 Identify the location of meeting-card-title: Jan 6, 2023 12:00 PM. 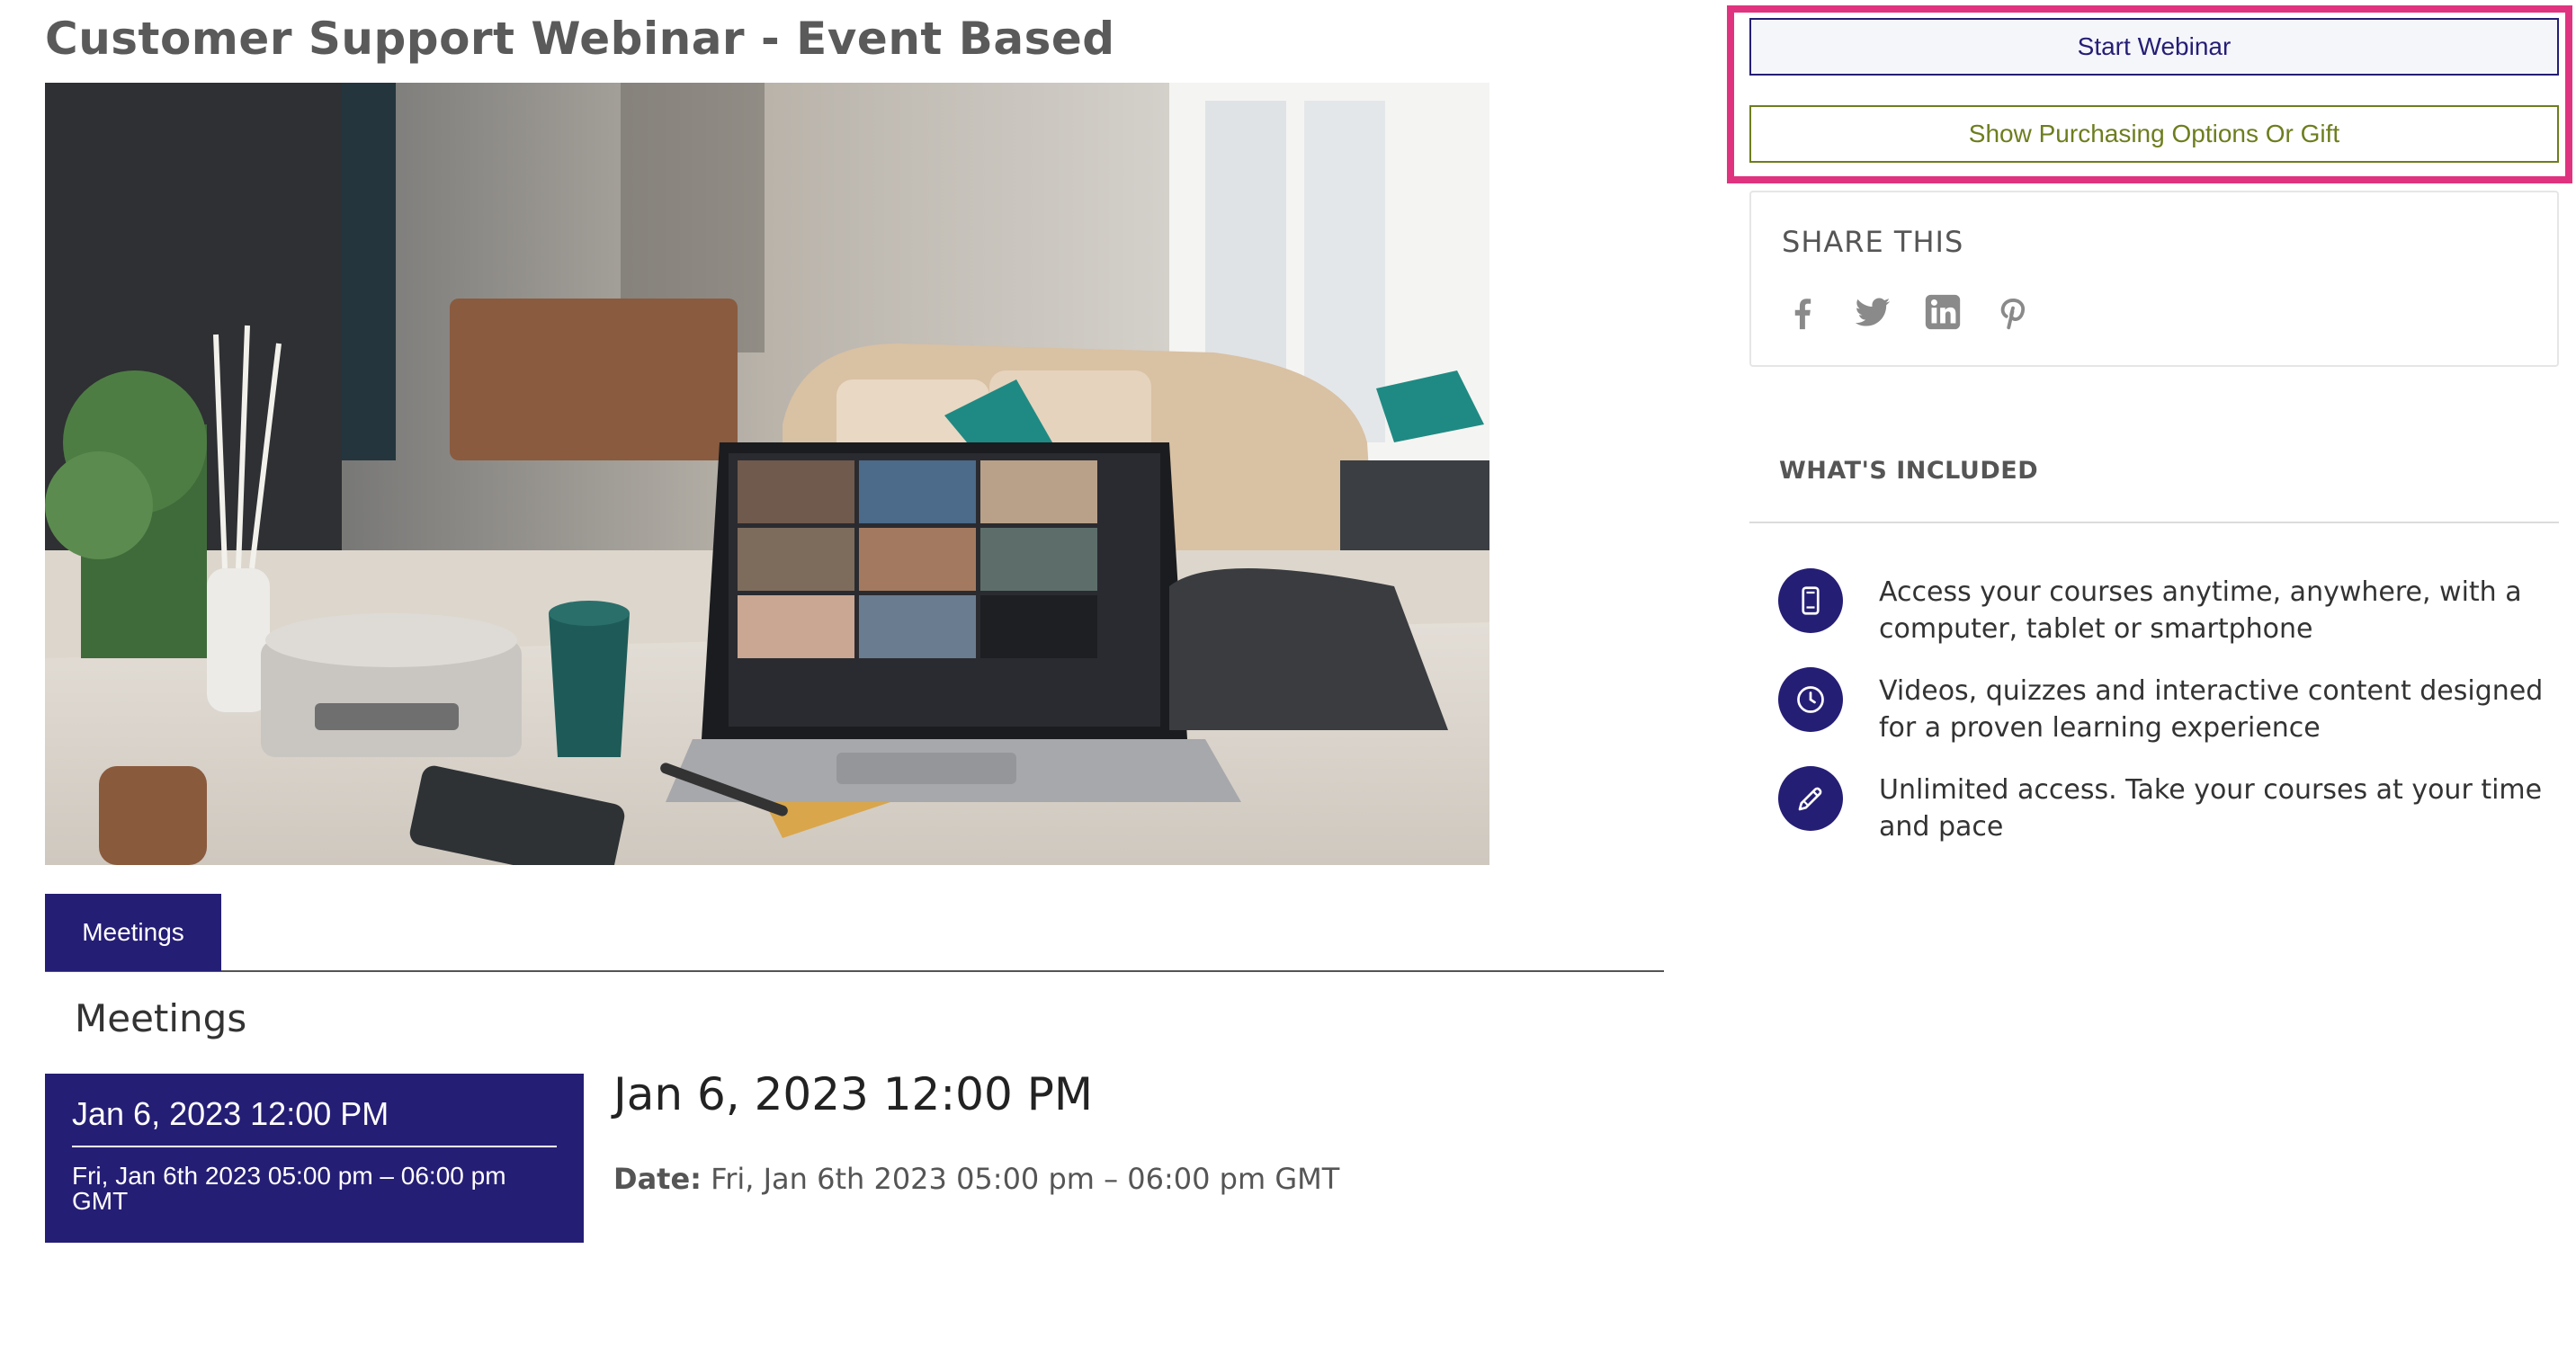
(314, 1121).